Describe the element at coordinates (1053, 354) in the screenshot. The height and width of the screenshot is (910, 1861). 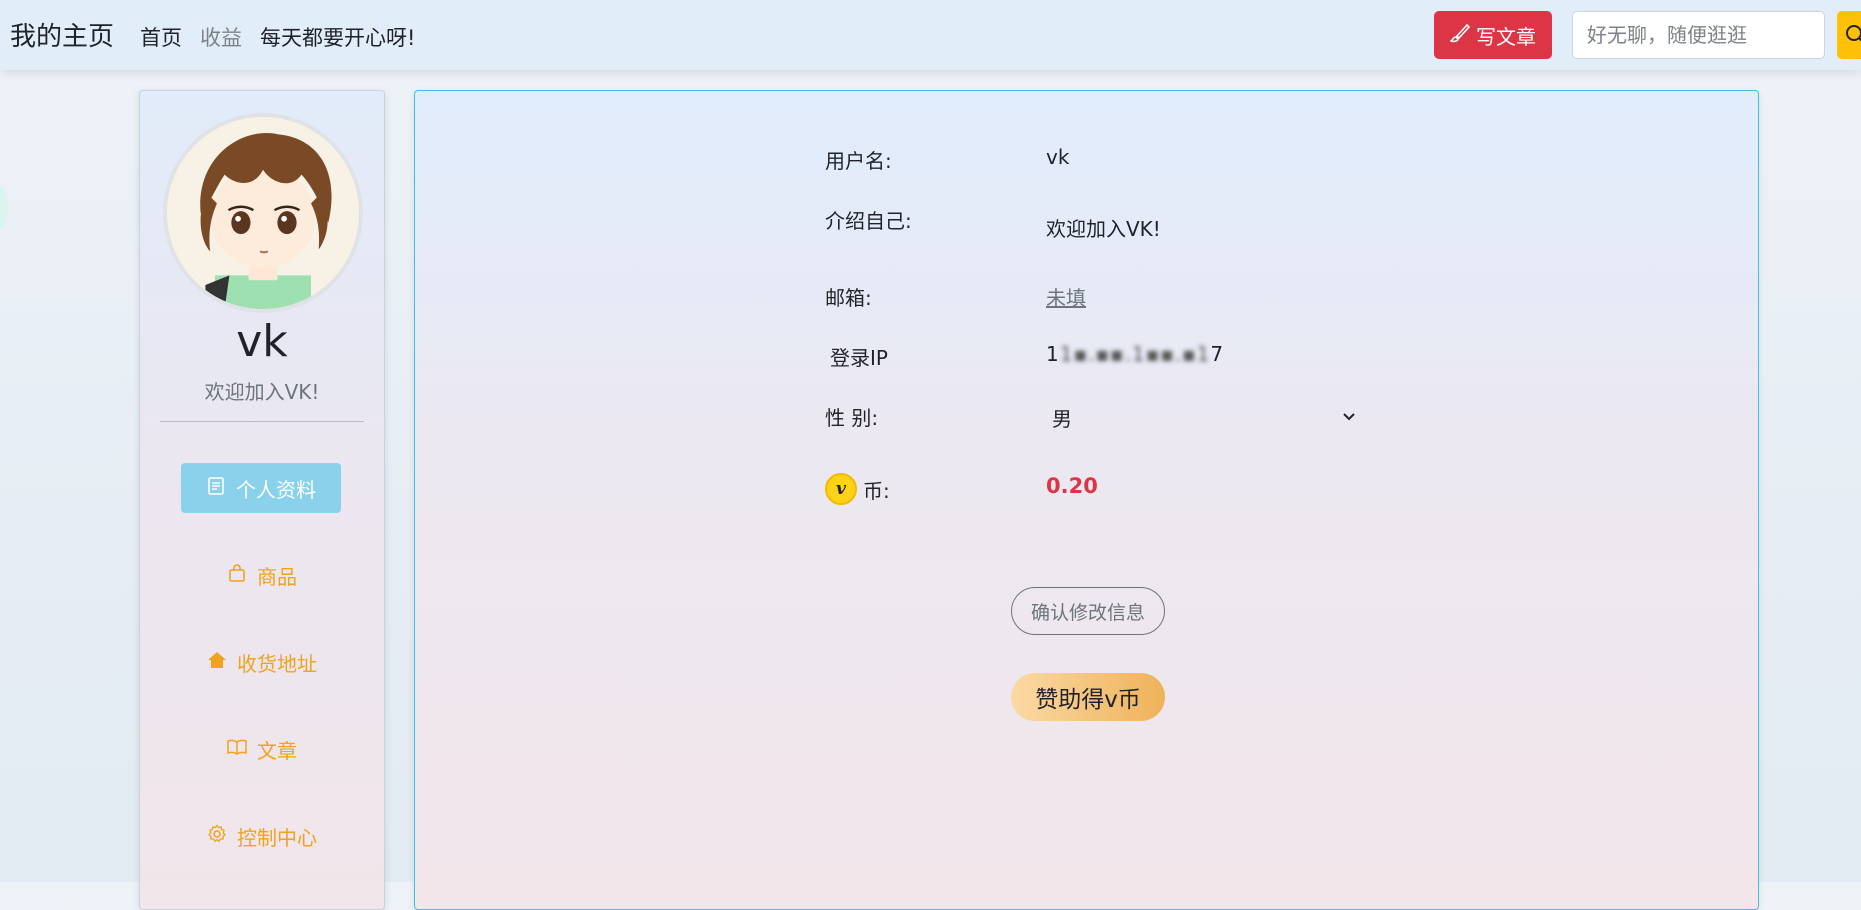
I see `login-ip-prefix: 1` at that location.